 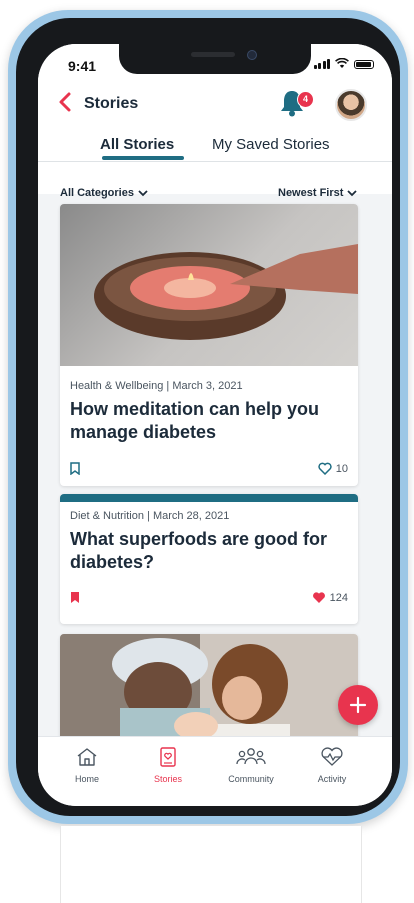 What do you see at coordinates (156, 386) in the screenshot?
I see `story-meta: Health & Wellbeing | March 3, 2021` at bounding box center [156, 386].